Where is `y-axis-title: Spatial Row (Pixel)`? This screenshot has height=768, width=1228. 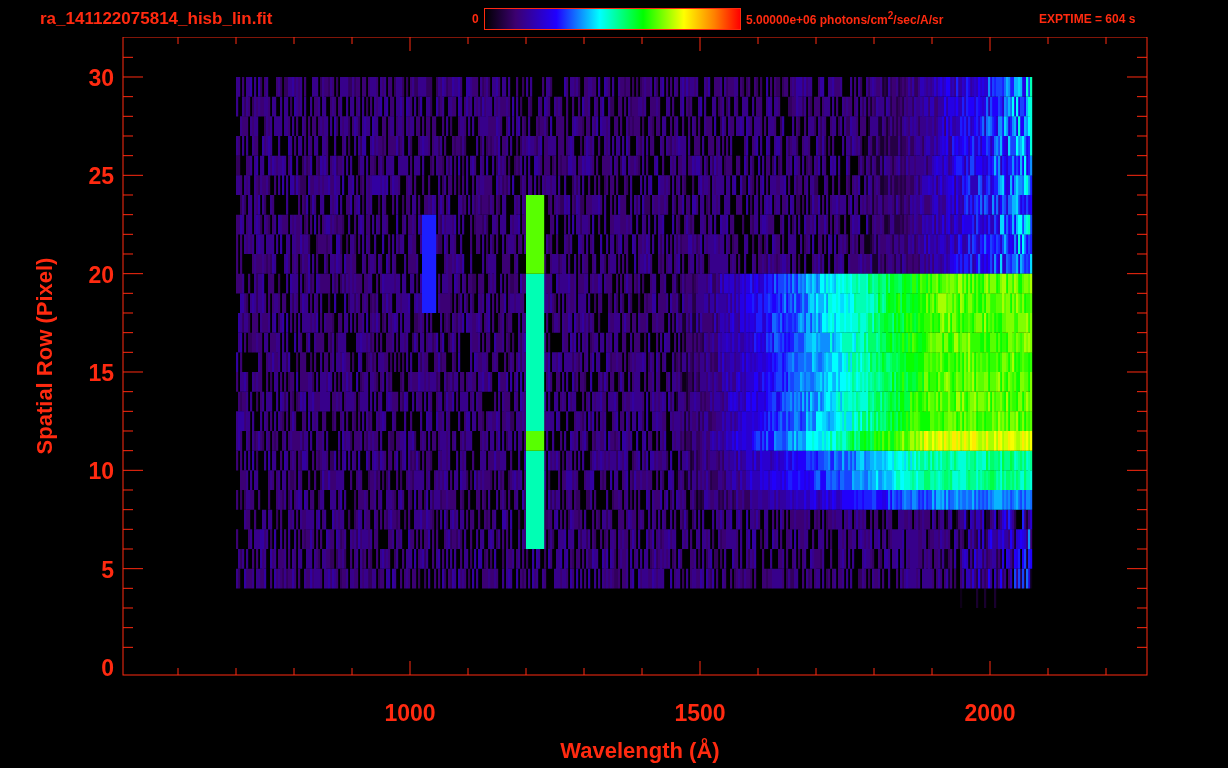 y-axis-title: Spatial Row (Pixel) is located at coordinates (44, 356).